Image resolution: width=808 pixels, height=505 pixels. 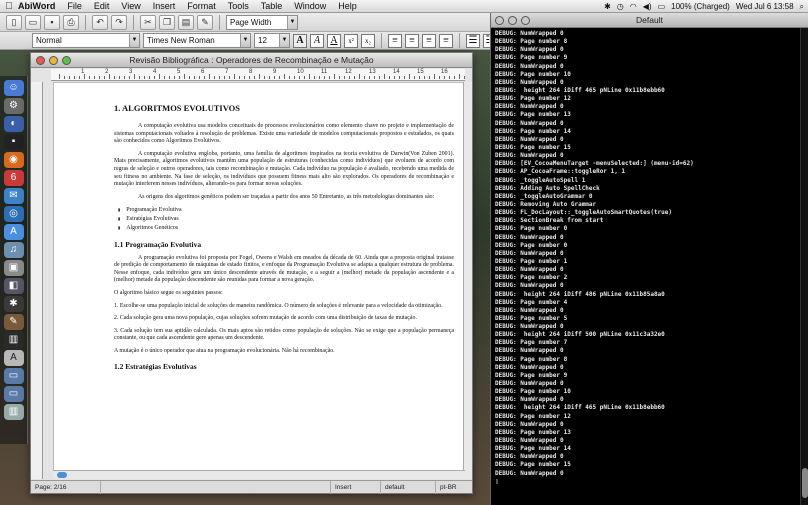 What do you see at coordinates (130, 6) in the screenshot?
I see `menu-view: View` at bounding box center [130, 6].